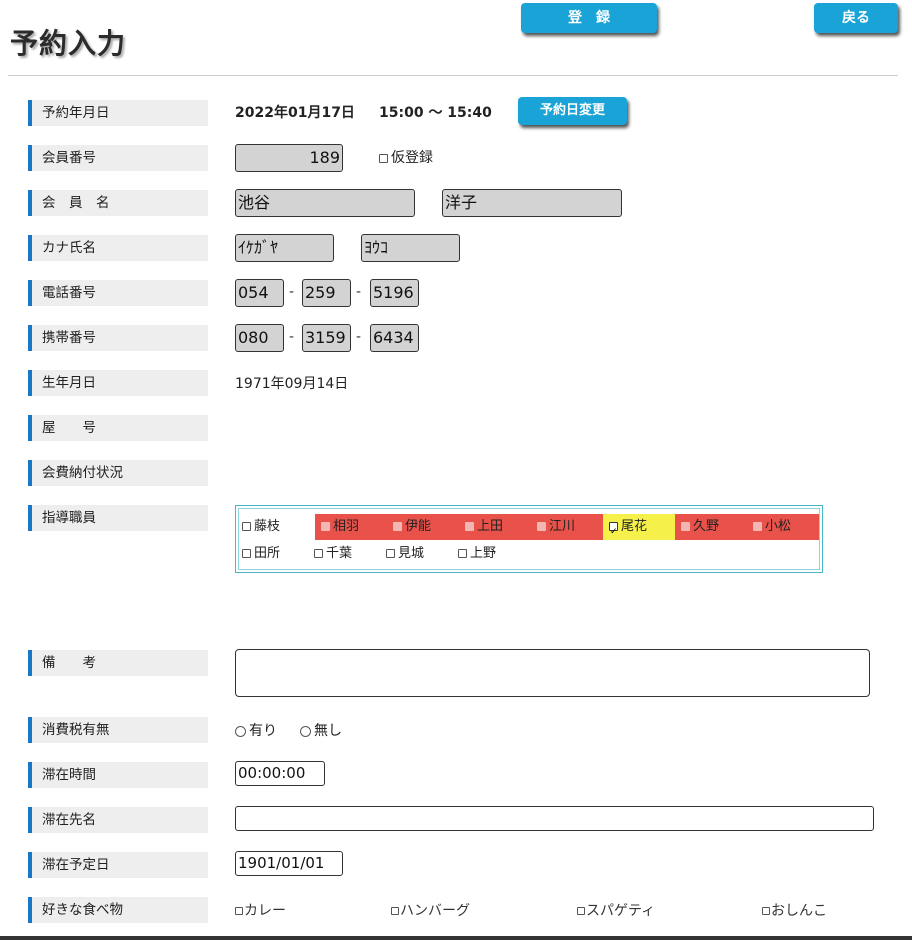  Describe the element at coordinates (263, 731) in the screenshot. I see `tax-yes-label: 有り` at that location.